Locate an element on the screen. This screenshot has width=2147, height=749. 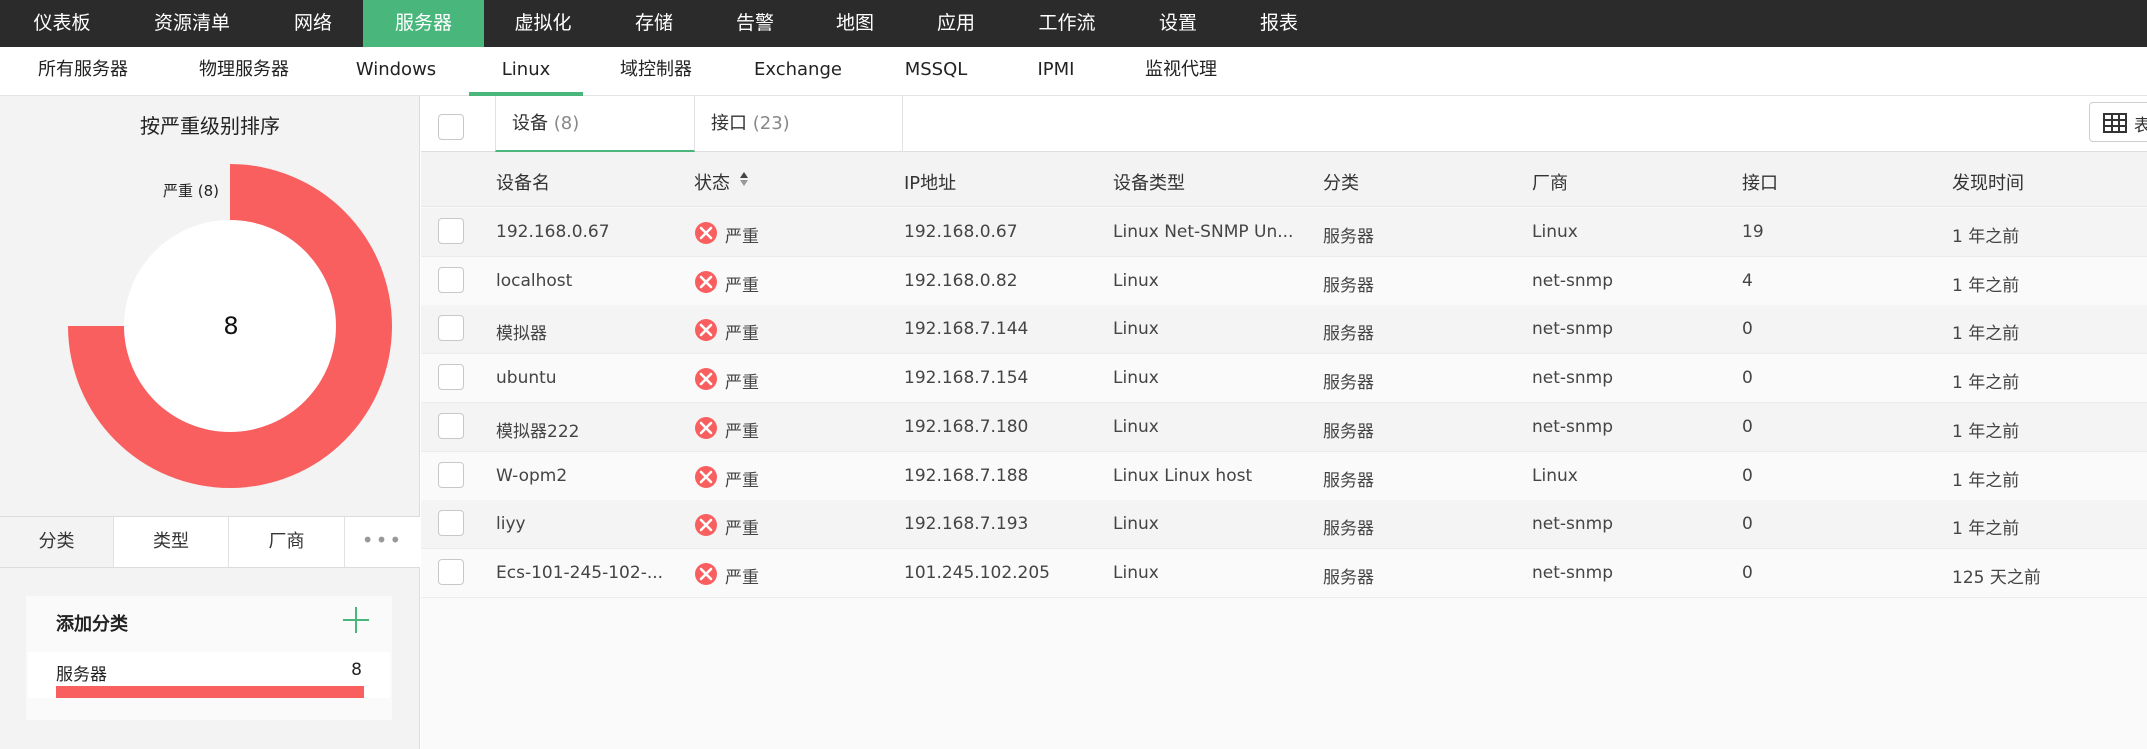
column-header-device-name: 设备名 is located at coordinates (523, 182).